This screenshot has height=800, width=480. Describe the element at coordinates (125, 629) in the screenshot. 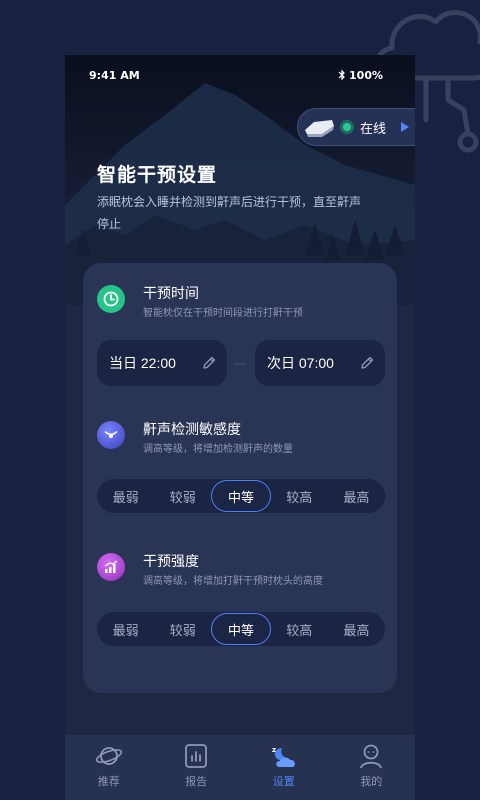

I see `intensity-option: 最弱` at that location.